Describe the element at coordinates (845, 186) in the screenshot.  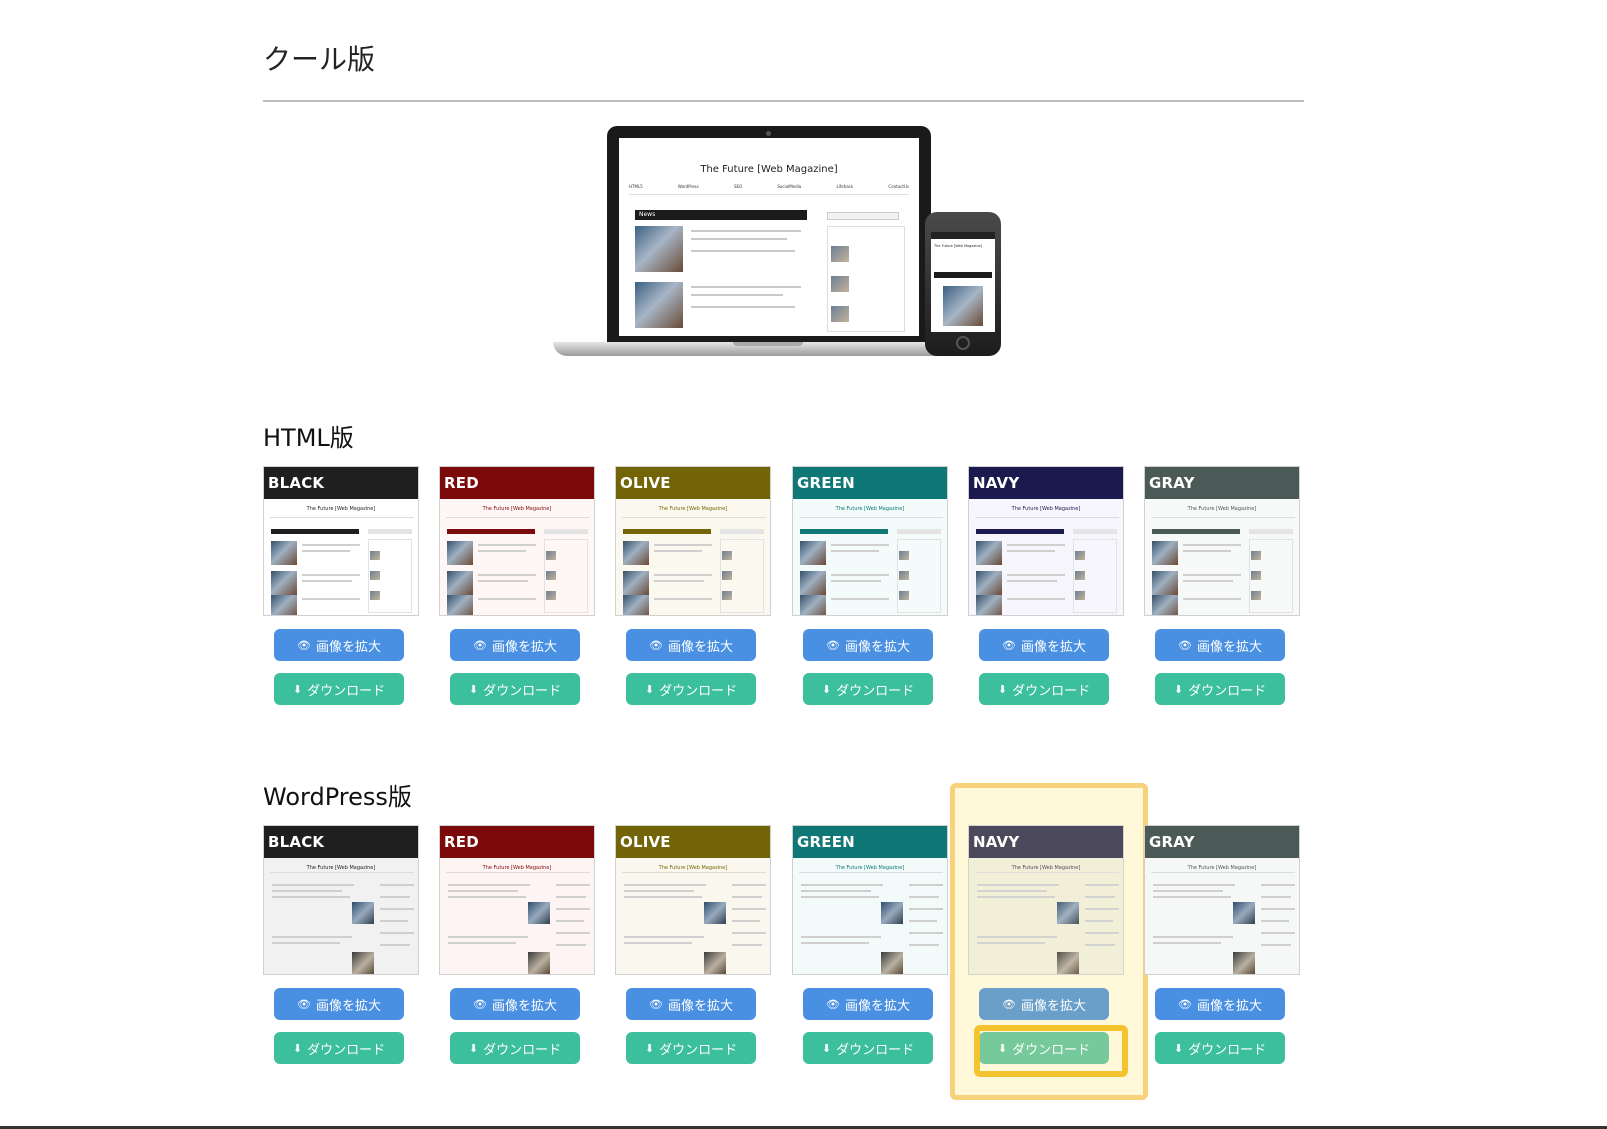
I see `nav-item: Lifehack` at that location.